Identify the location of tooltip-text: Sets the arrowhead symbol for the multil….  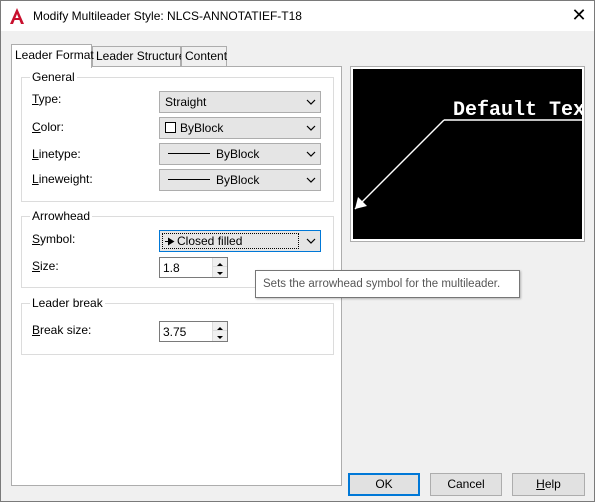
(382, 284).